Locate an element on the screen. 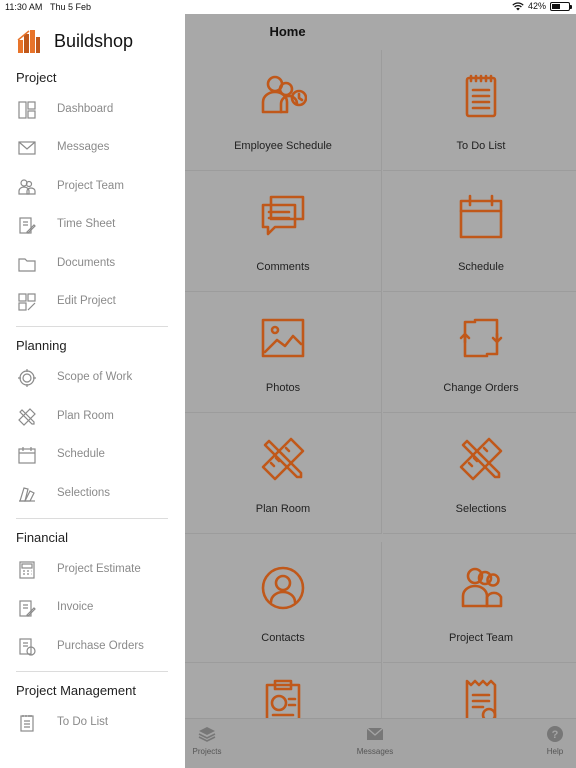 This screenshot has width=576, height=768. sidebar-item-label: Time Sheet is located at coordinates (86, 224).